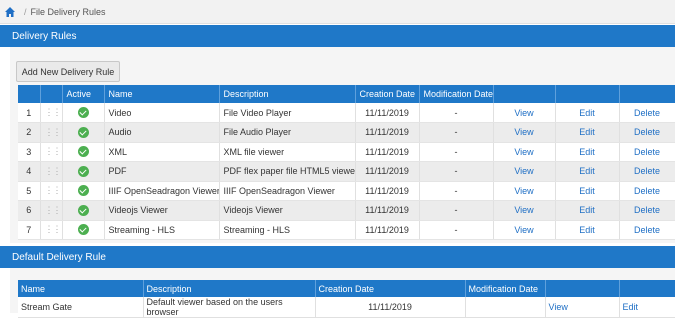  Describe the element at coordinates (647, 307) in the screenshot. I see `default-rule-edit-link: Edit` at that location.